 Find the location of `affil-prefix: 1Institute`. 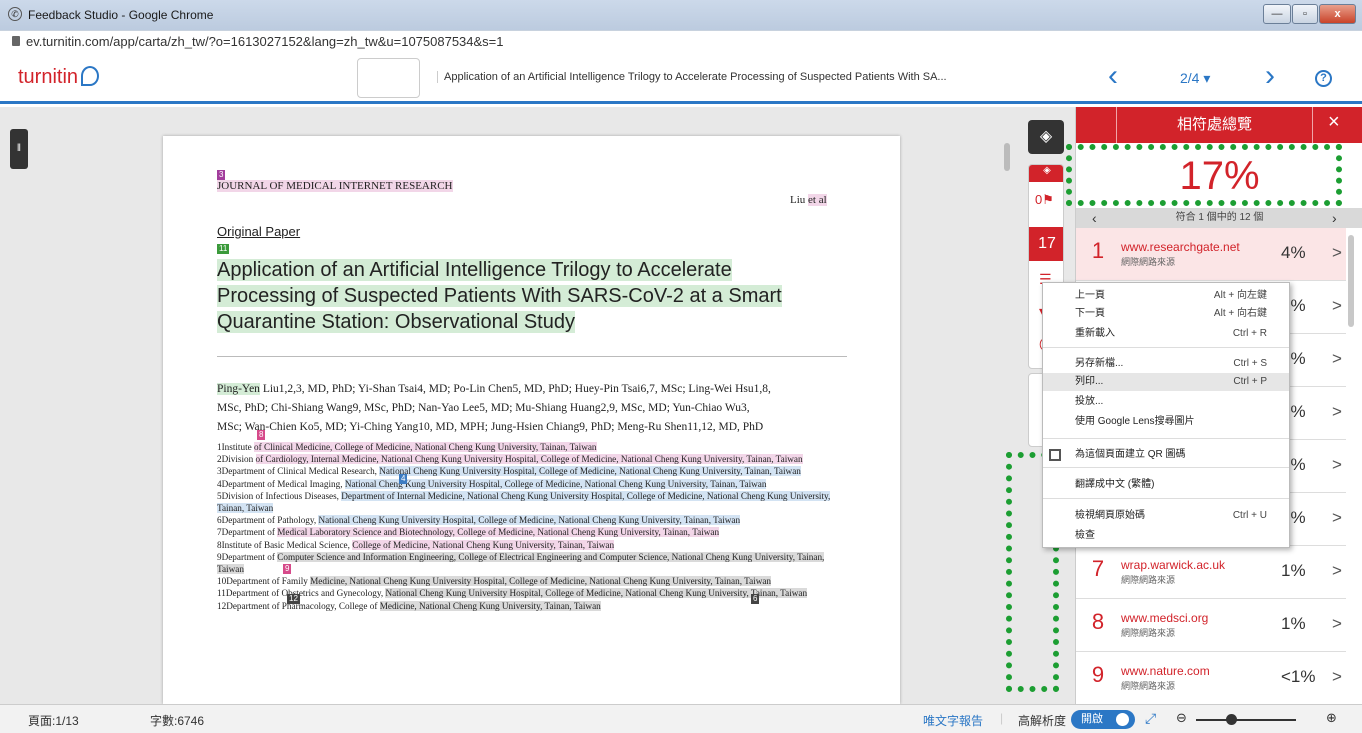

affil-prefix: 1Institute is located at coordinates (236, 447).